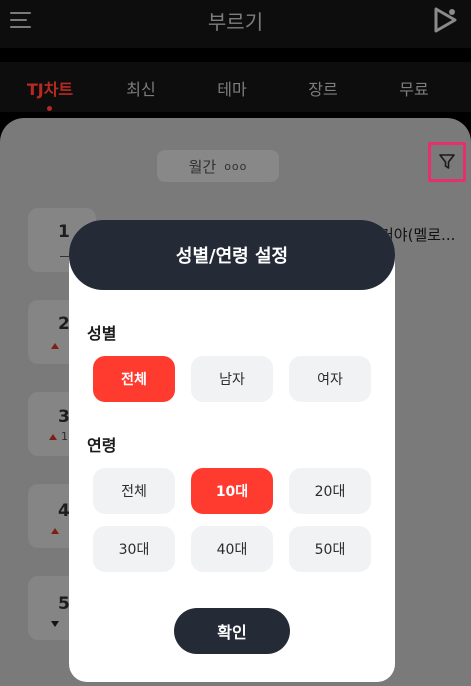 The height and width of the screenshot is (686, 471). I want to click on tab-latest: 최신, so click(141, 88).